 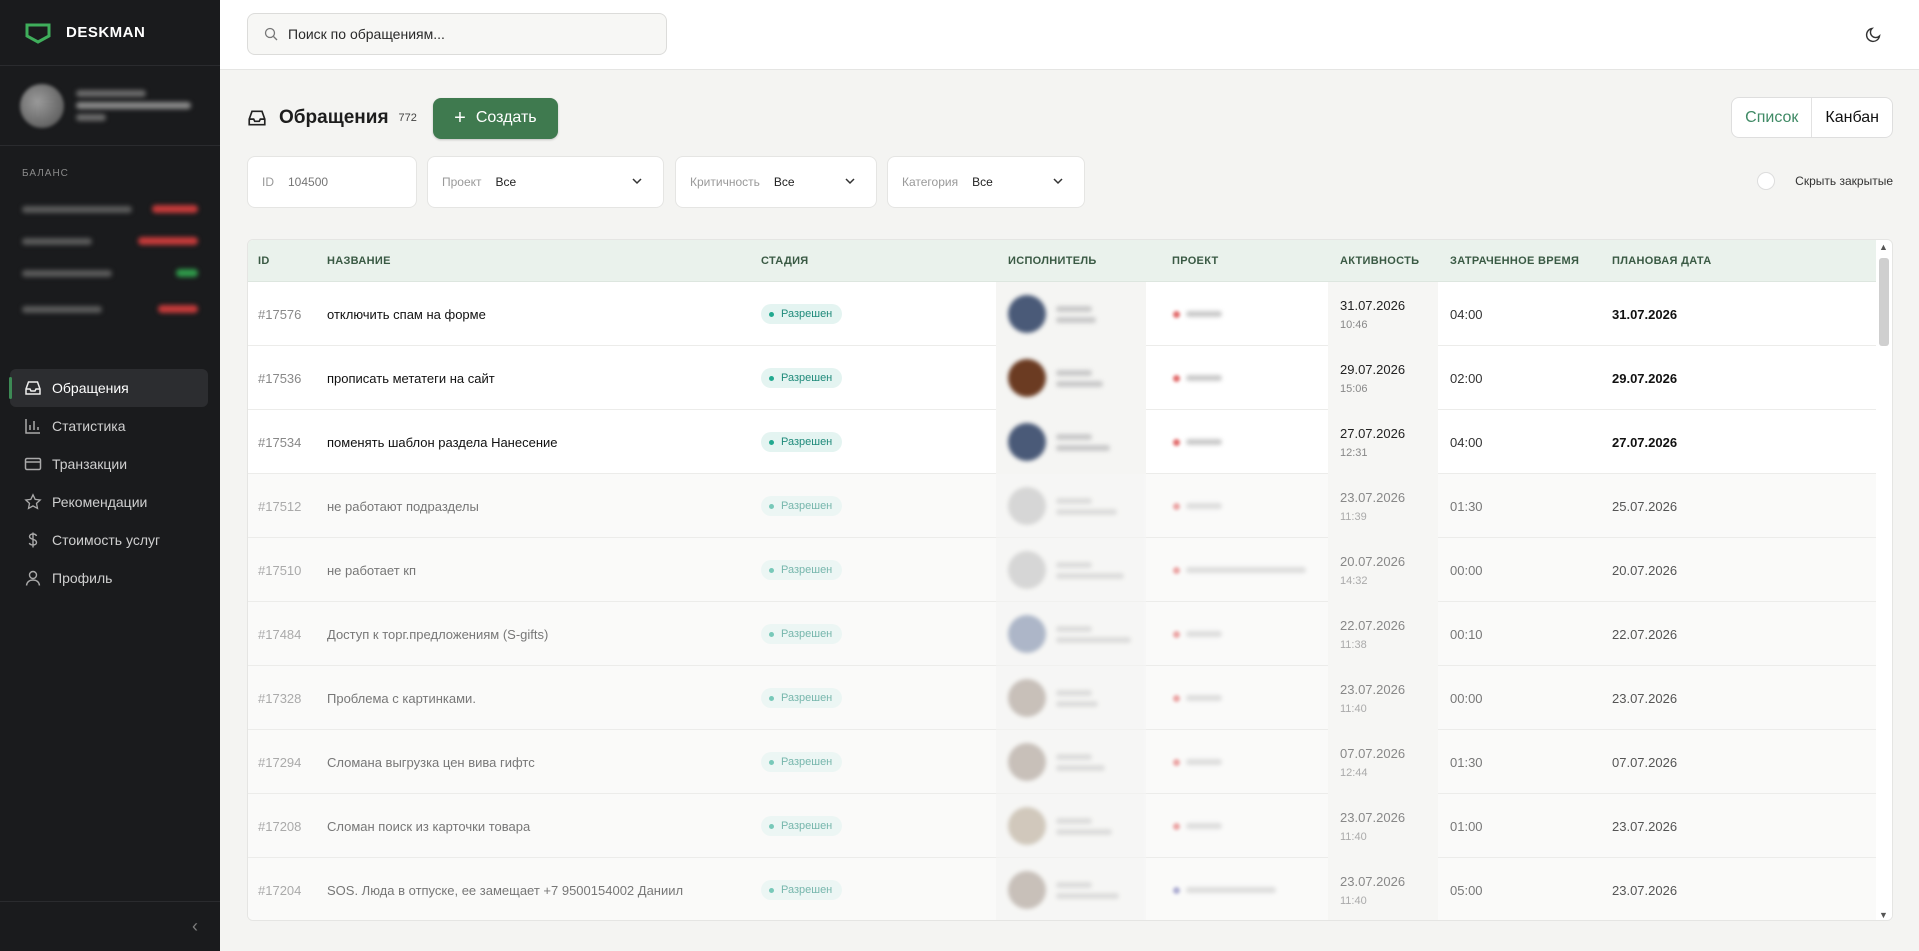 What do you see at coordinates (109, 502) in the screenshot?
I see `sidebar-item-recommendations: Рекомендации` at bounding box center [109, 502].